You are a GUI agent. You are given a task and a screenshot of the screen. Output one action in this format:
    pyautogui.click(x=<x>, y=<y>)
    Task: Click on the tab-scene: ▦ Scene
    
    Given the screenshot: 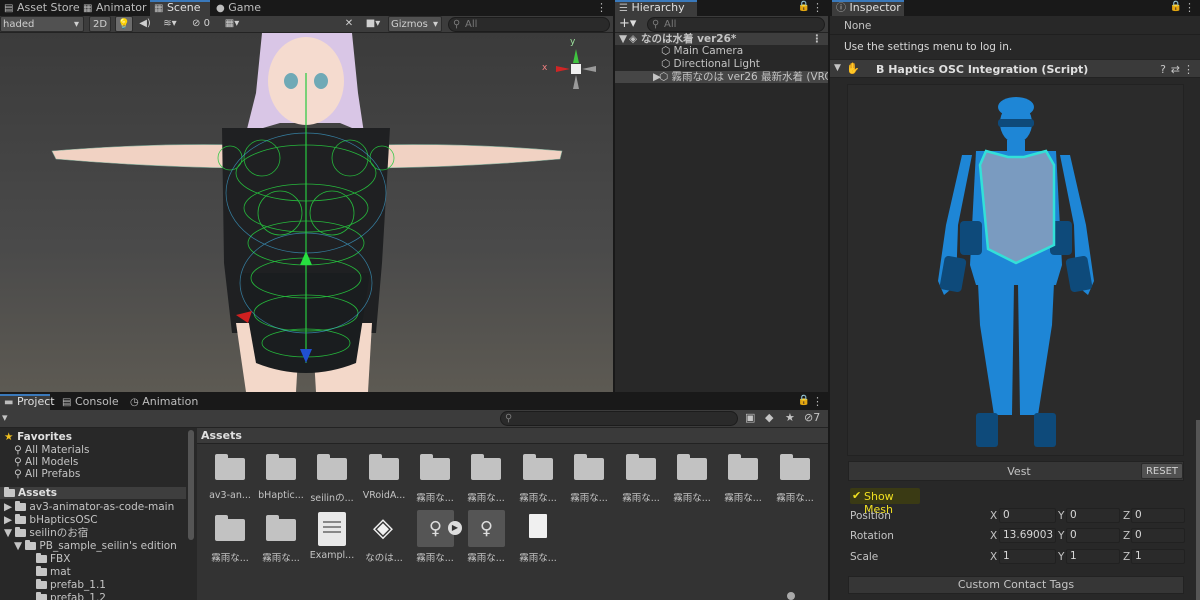 What is the action you would take?
    pyautogui.click(x=180, y=8)
    